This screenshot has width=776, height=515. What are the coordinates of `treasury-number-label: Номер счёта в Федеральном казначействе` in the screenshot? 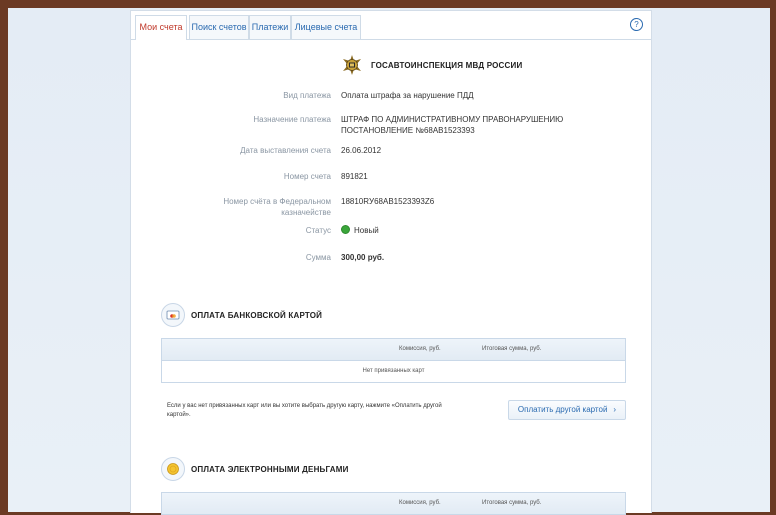 It's located at (266, 207).